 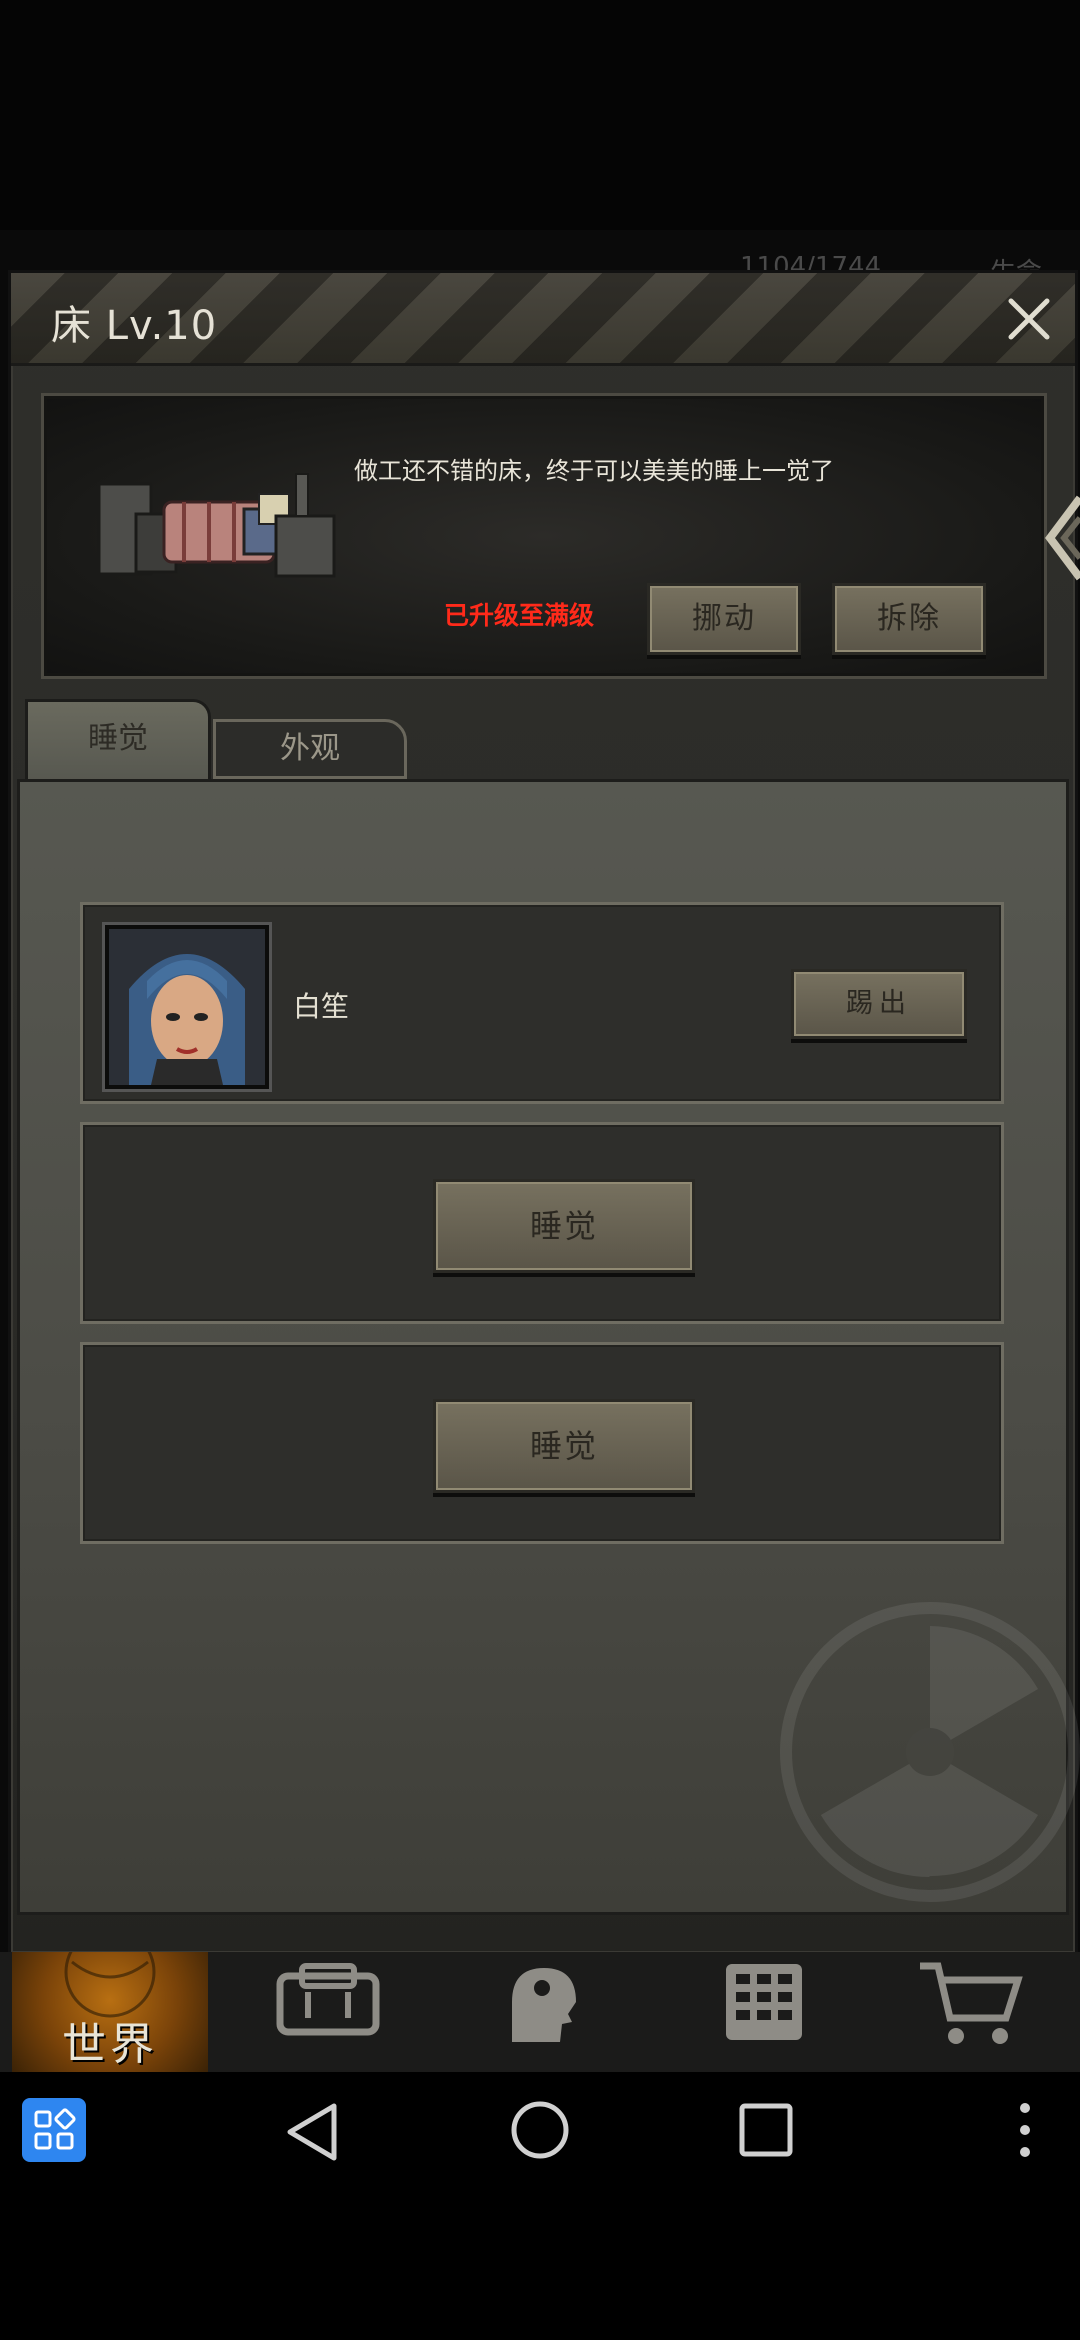 I want to click on recents-button, so click(x=766, y=2130).